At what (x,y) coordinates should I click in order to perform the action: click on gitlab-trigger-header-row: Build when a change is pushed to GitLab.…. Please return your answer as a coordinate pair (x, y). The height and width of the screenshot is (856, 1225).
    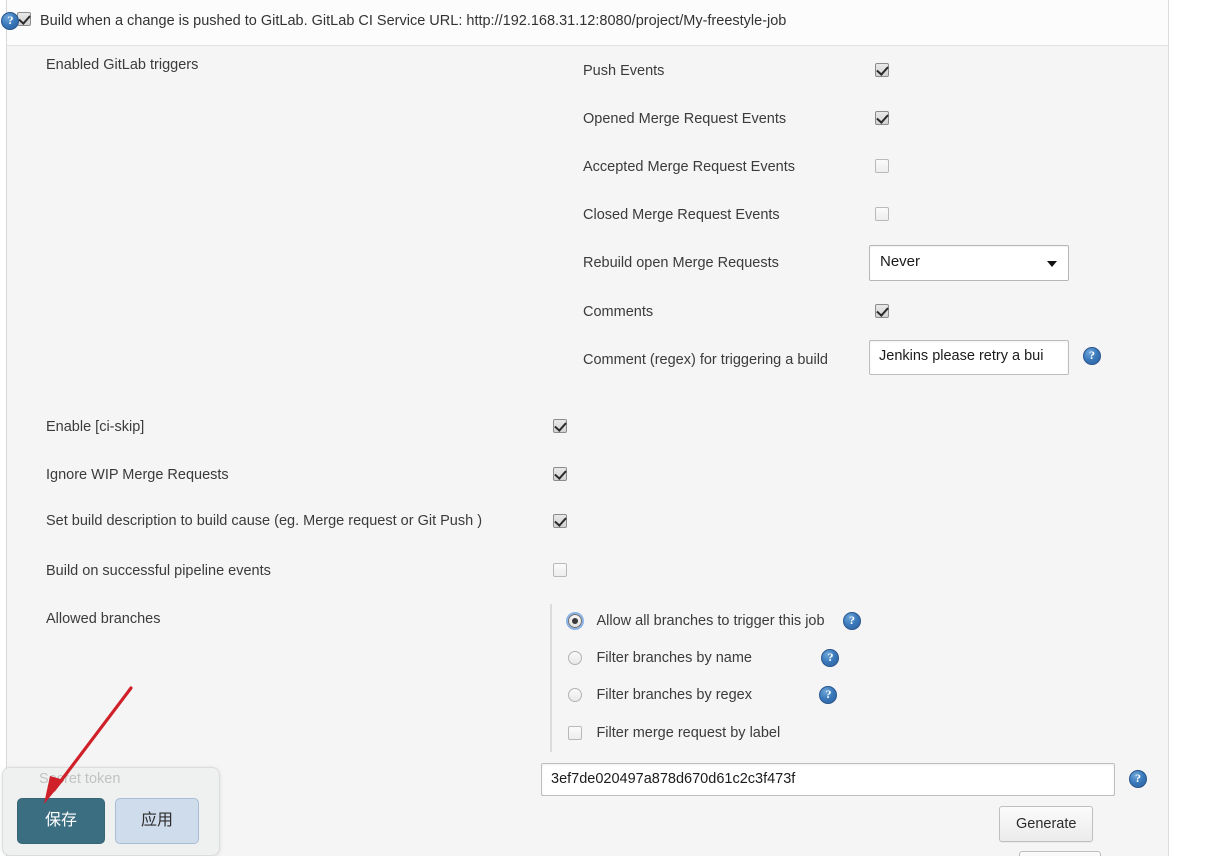
    Looking at the image, I should click on (584, 23).